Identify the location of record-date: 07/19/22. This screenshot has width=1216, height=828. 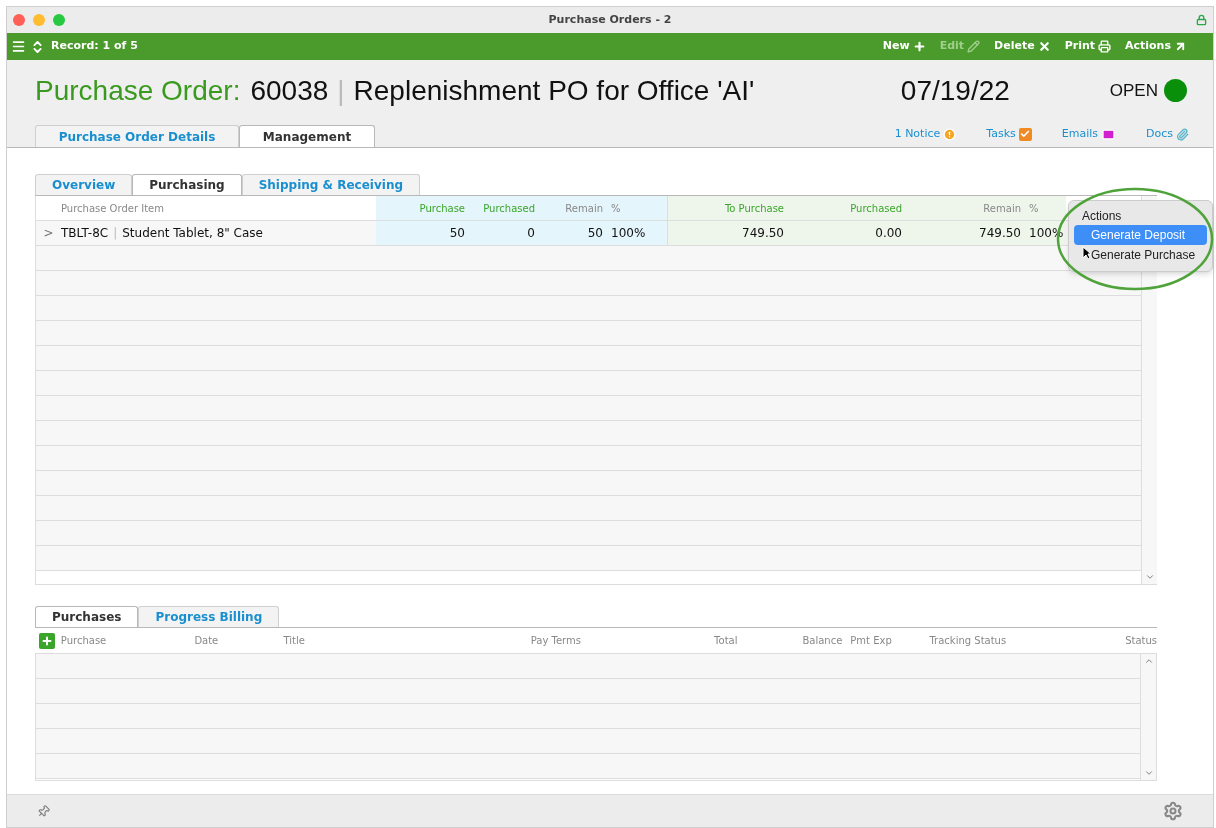
(955, 90).